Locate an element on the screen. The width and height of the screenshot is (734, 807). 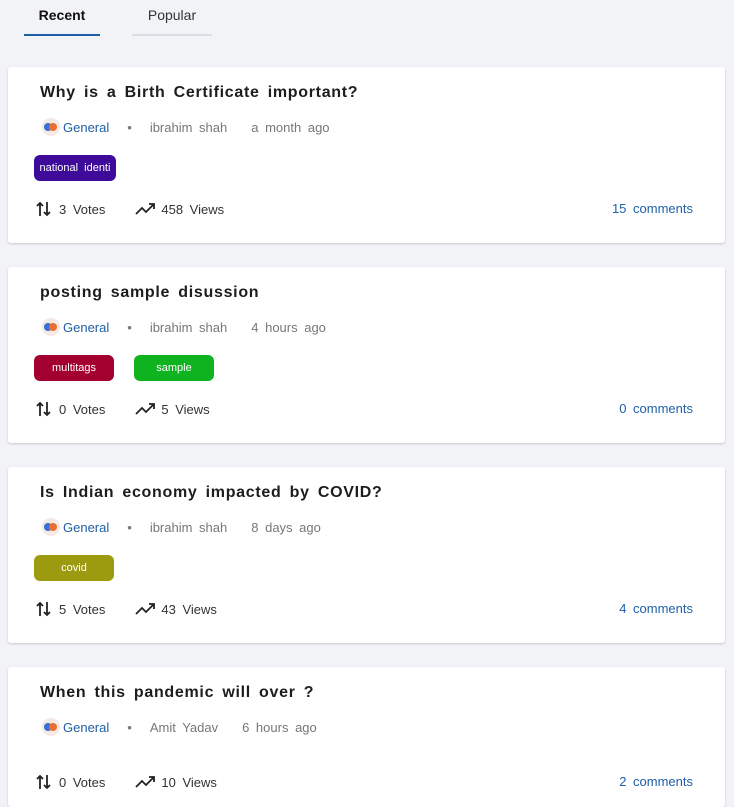
tag-chip: covid is located at coordinates (74, 568).